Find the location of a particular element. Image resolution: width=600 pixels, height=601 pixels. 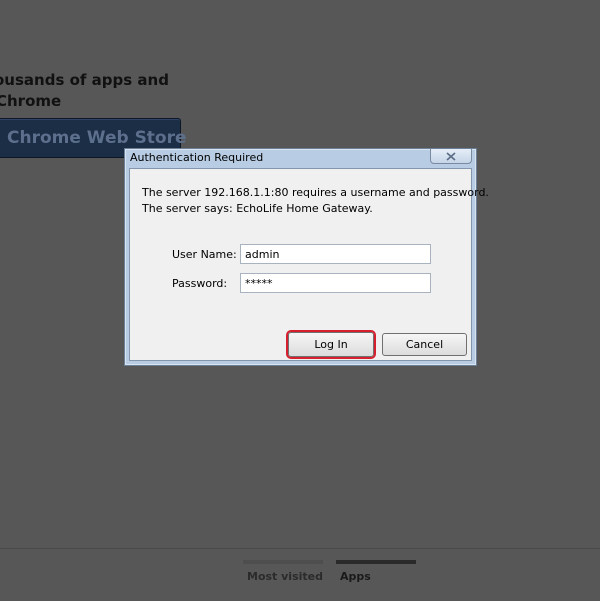

username-label: User Name: is located at coordinates (204, 254).